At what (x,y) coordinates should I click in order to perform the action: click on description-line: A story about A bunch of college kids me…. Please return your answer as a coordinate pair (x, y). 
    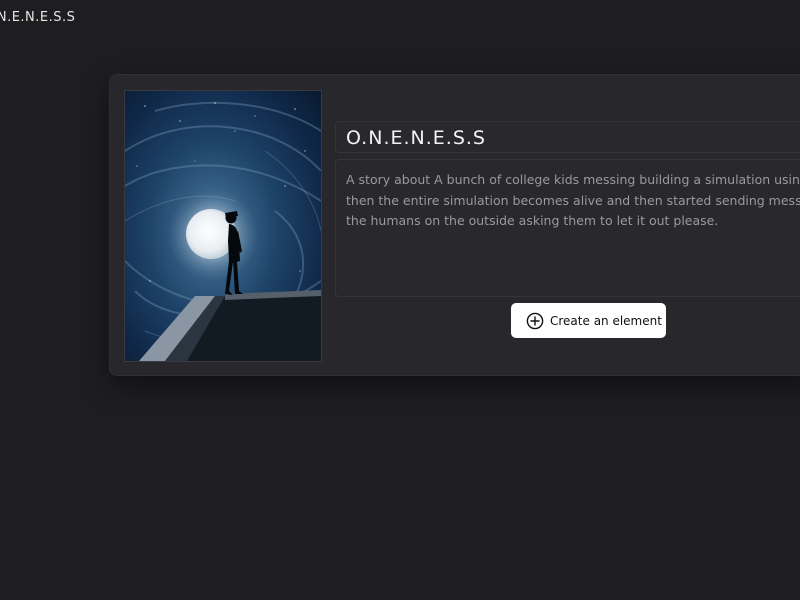
    Looking at the image, I should click on (573, 179).